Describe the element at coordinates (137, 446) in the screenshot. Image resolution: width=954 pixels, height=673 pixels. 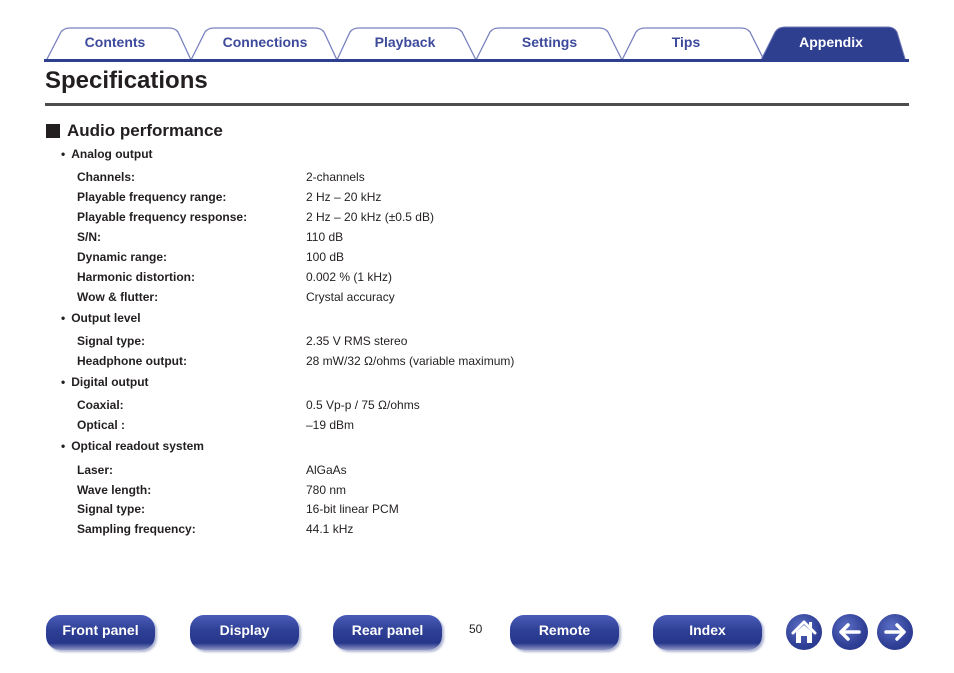
I see `group-label-text: Optical readout system` at that location.